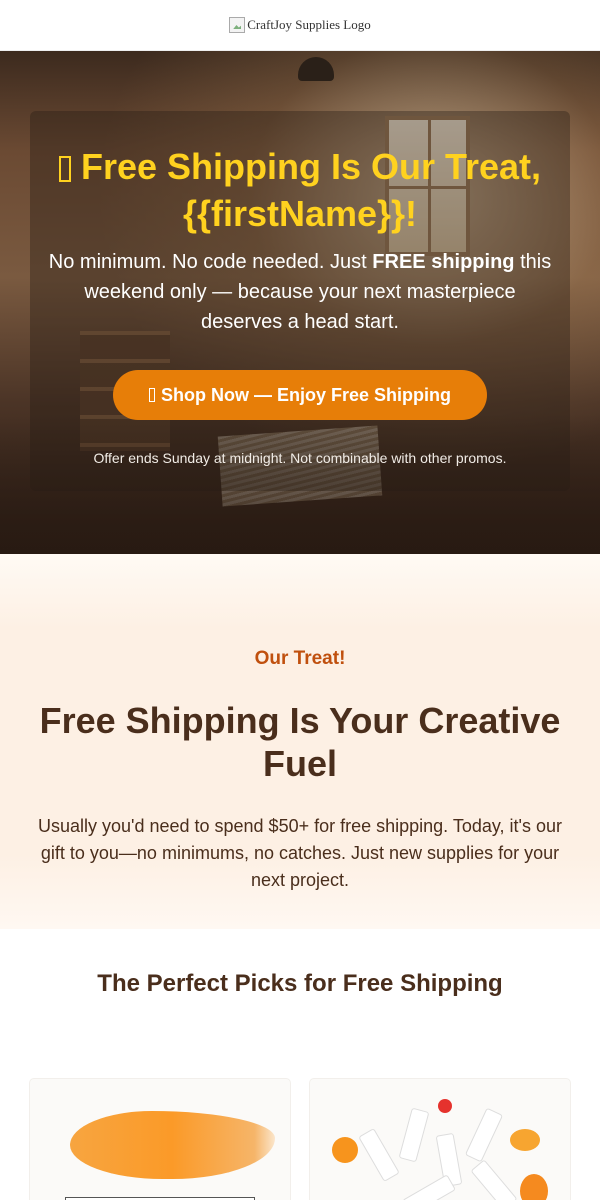 Image resolution: width=600 pixels, height=1200 pixels. Describe the element at coordinates (305, 394) in the screenshot. I see `shop-now-label: Shop Now — Enjoy Free Shipping` at that location.